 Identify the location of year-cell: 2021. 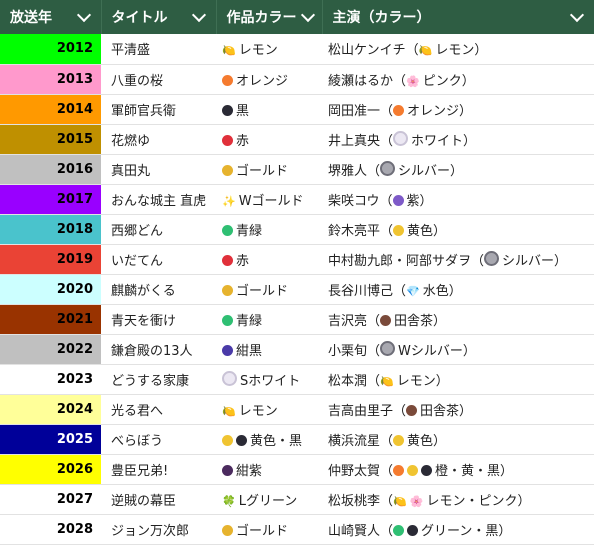
(50, 319).